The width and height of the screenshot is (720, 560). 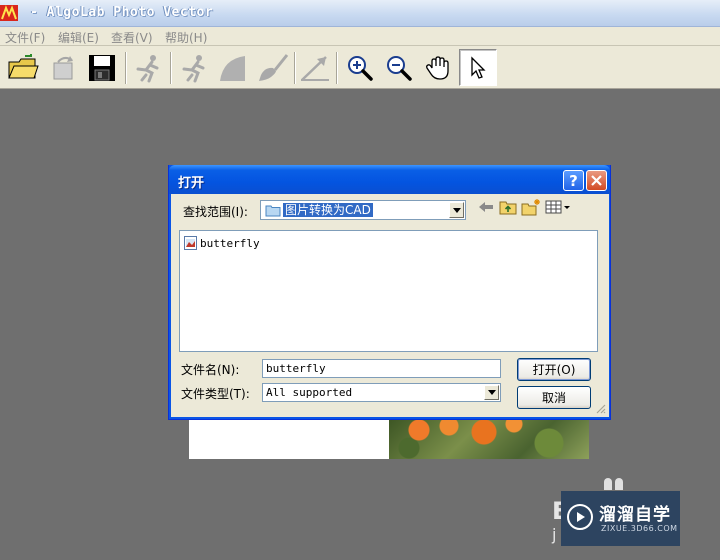 I want to click on pan-button, so click(x=438, y=68).